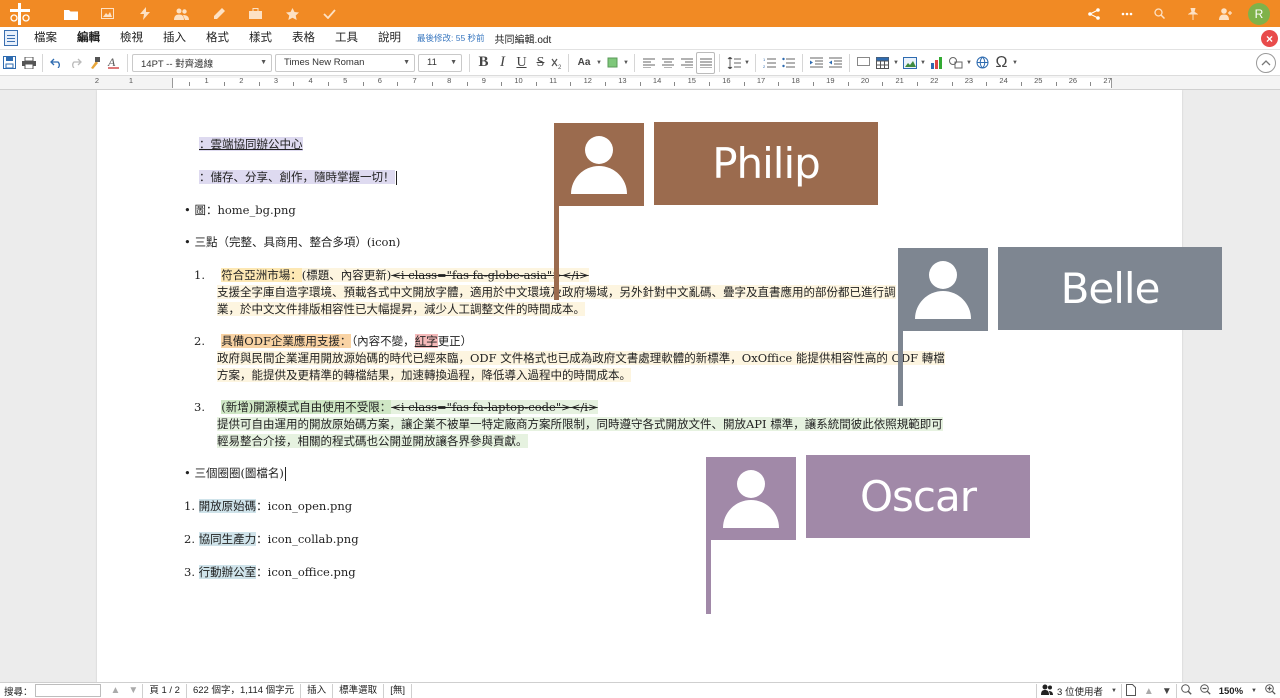  Describe the element at coordinates (835, 63) in the screenshot. I see `decrease-indent-icon` at that location.